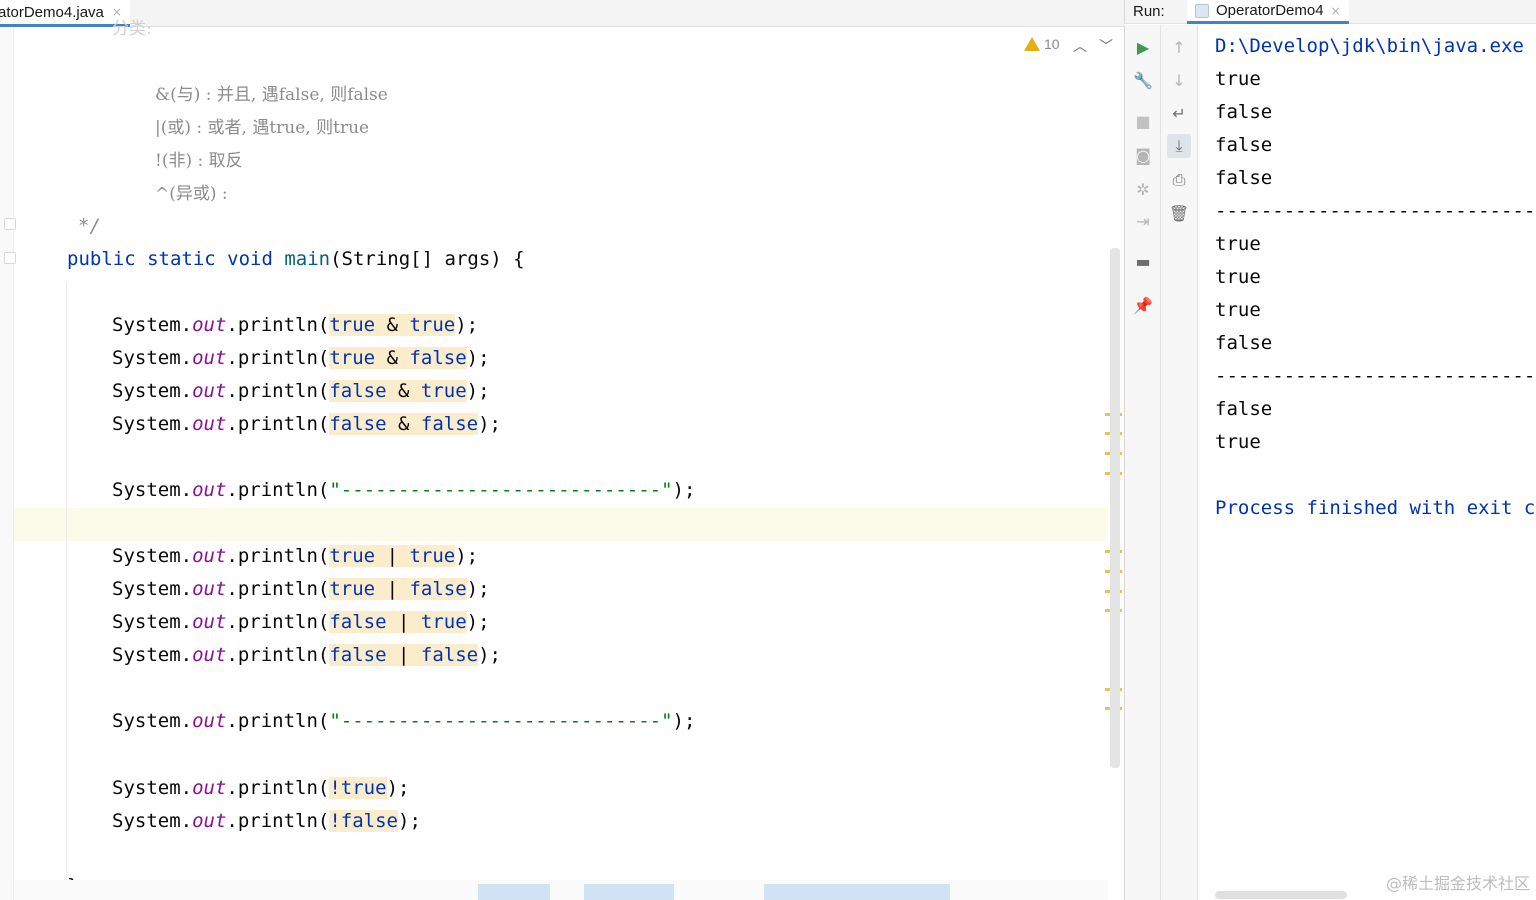  Describe the element at coordinates (1202, 10) in the screenshot. I see `console-icon` at that location.